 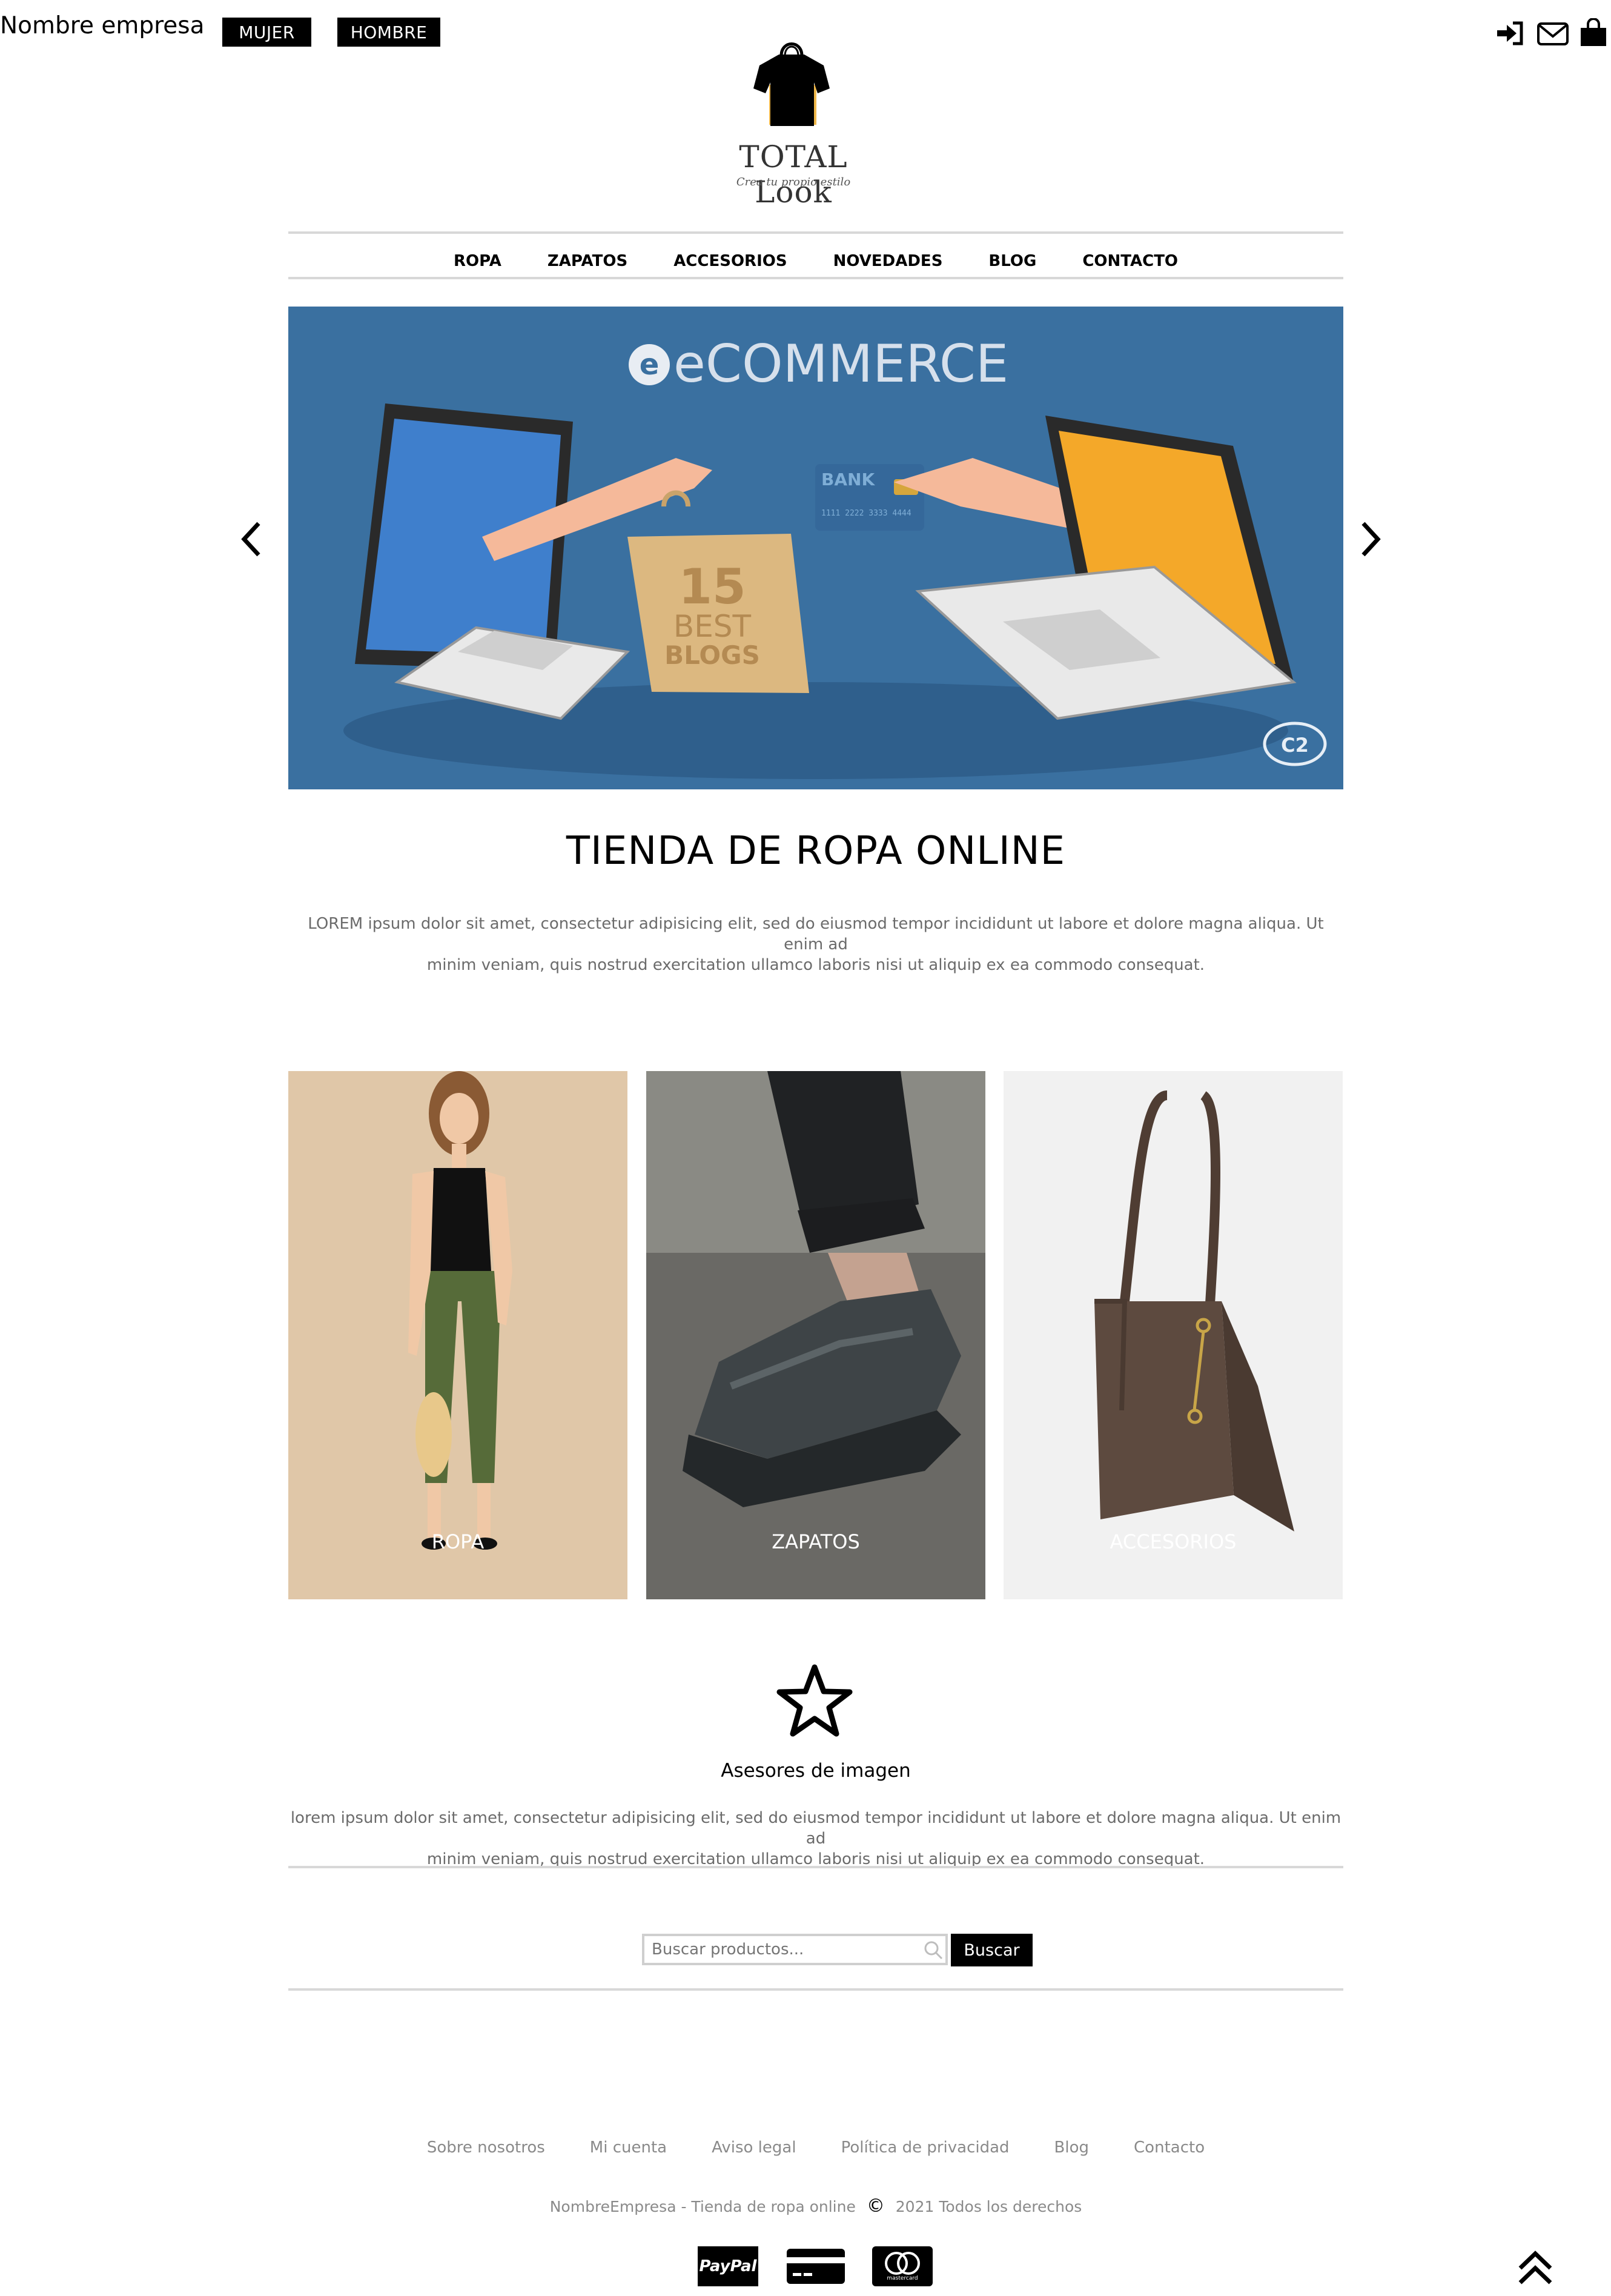 What do you see at coordinates (650, 365) in the screenshot?
I see `svg-text: e` at bounding box center [650, 365].